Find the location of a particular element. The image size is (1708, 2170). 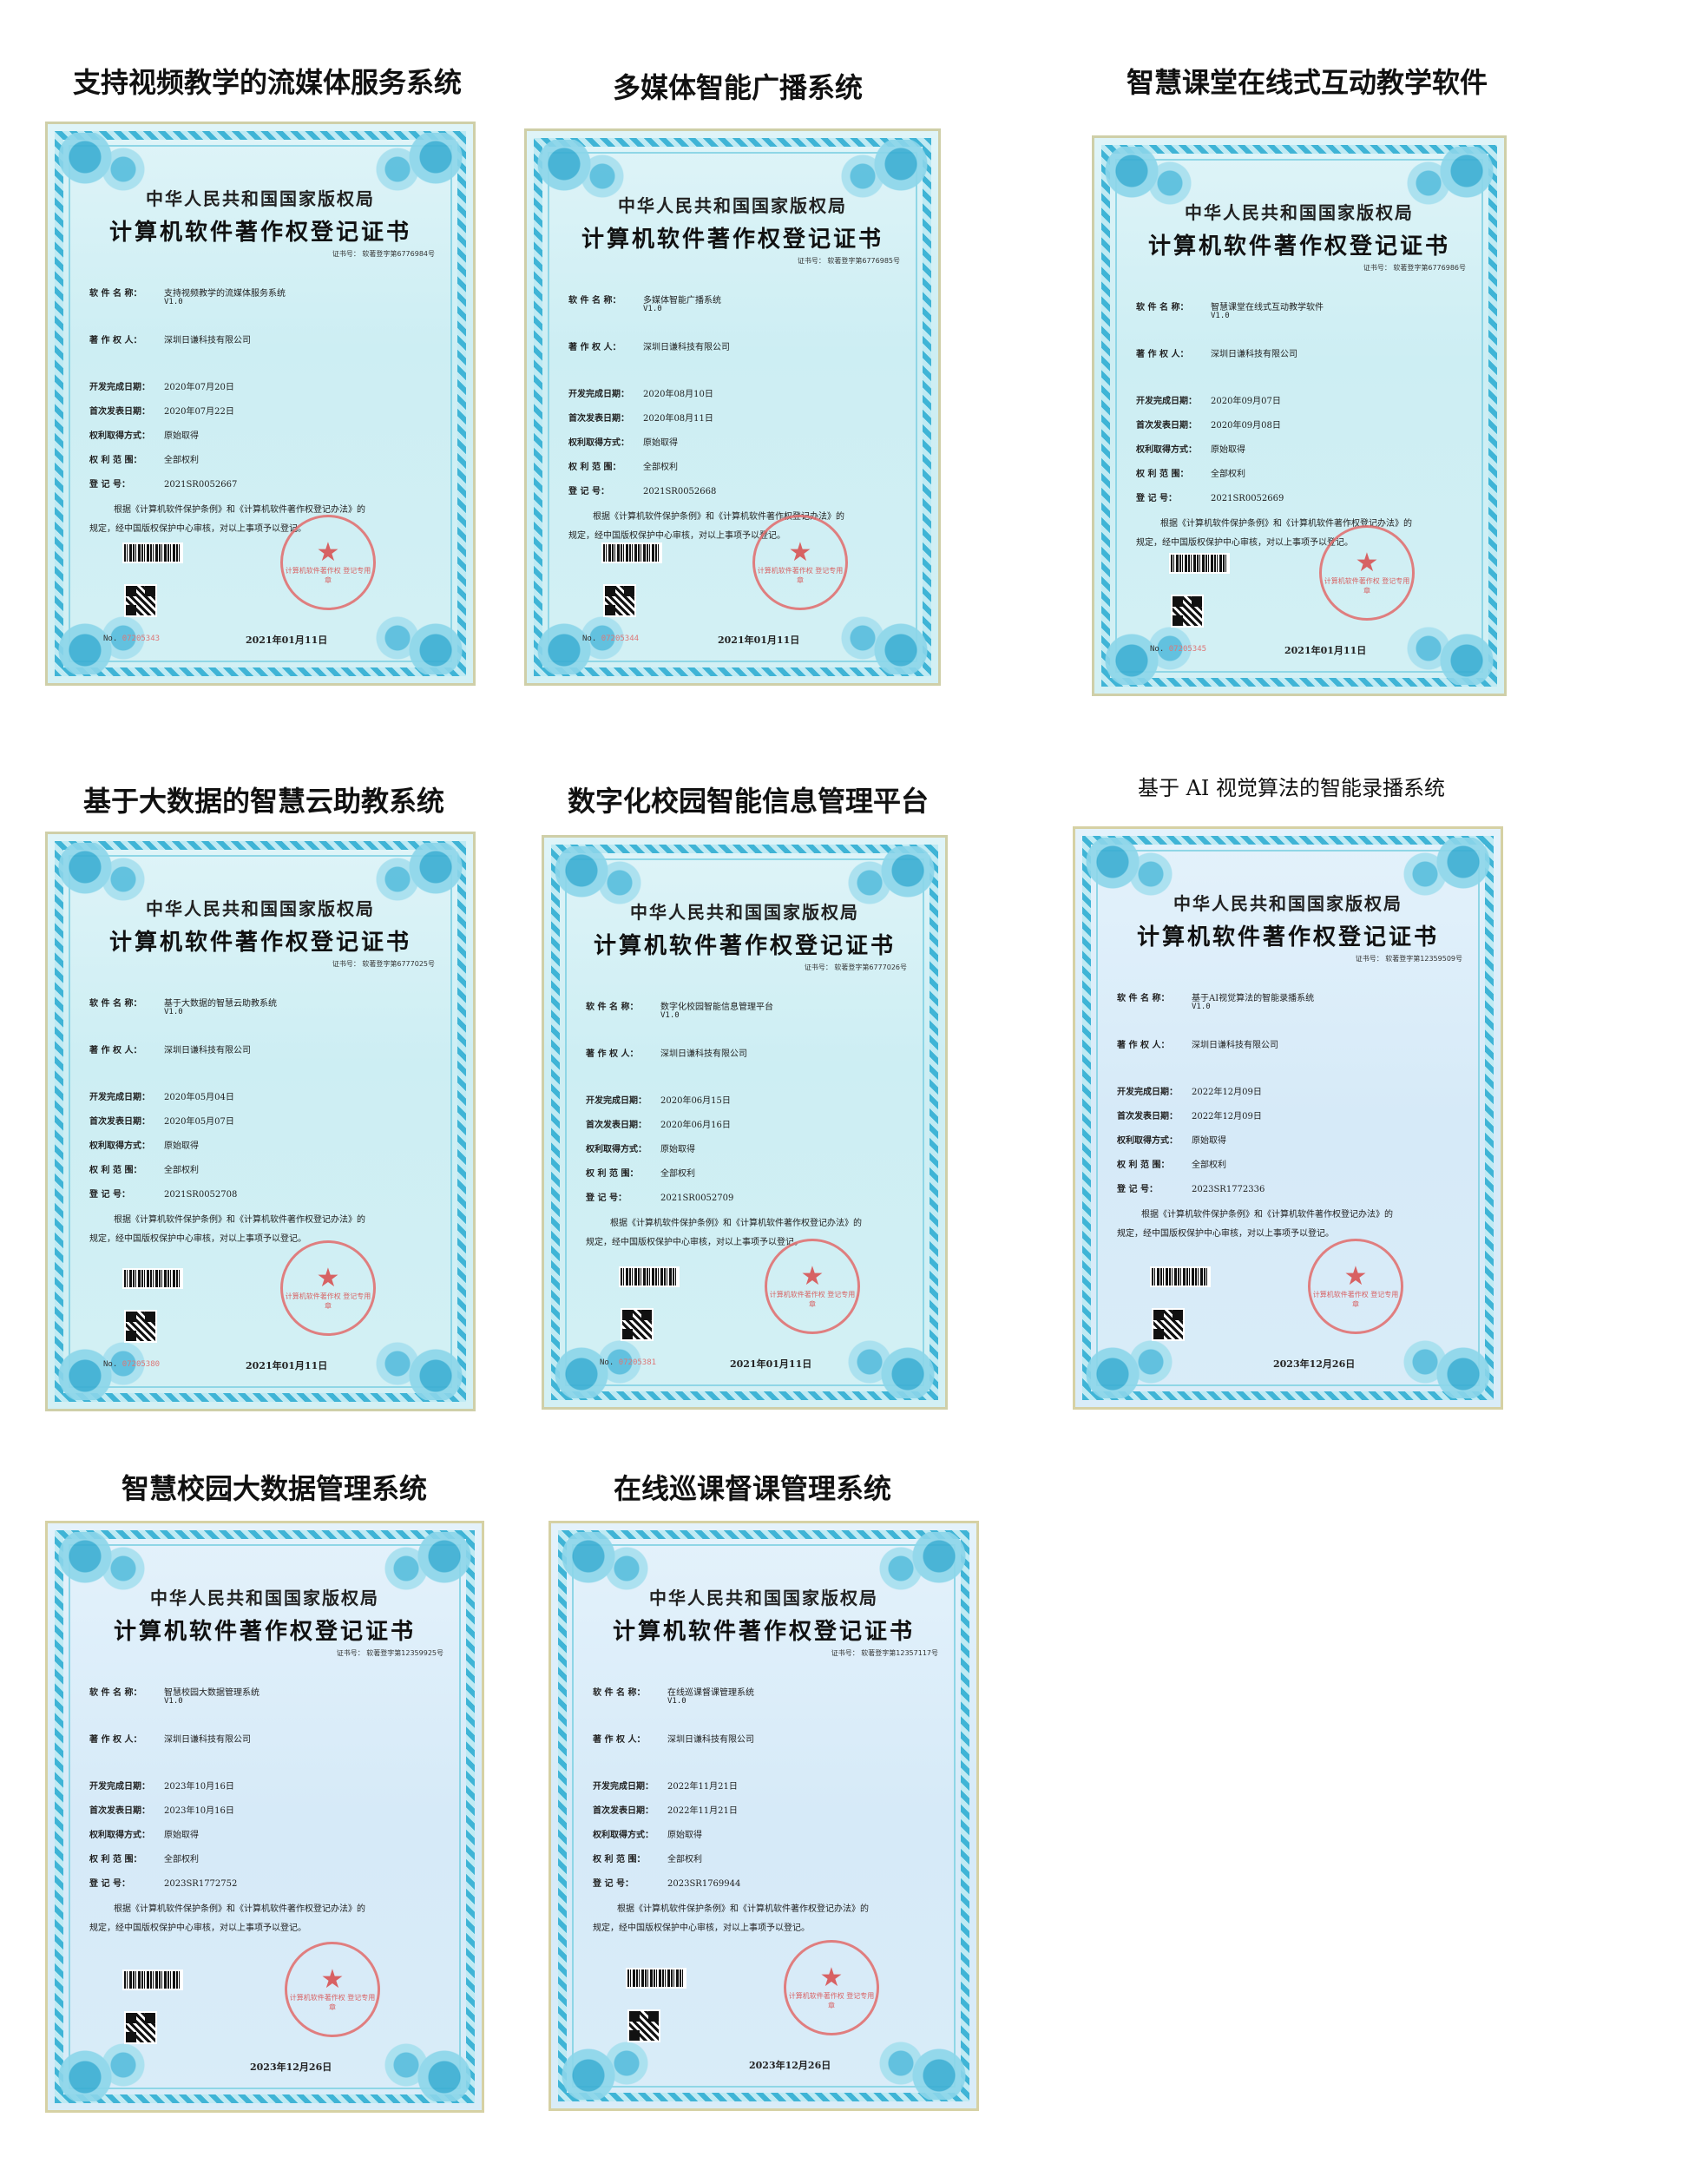

dev-date-row: 开发完成日期： 2022年12月09日 is located at coordinates (1189, 1090).